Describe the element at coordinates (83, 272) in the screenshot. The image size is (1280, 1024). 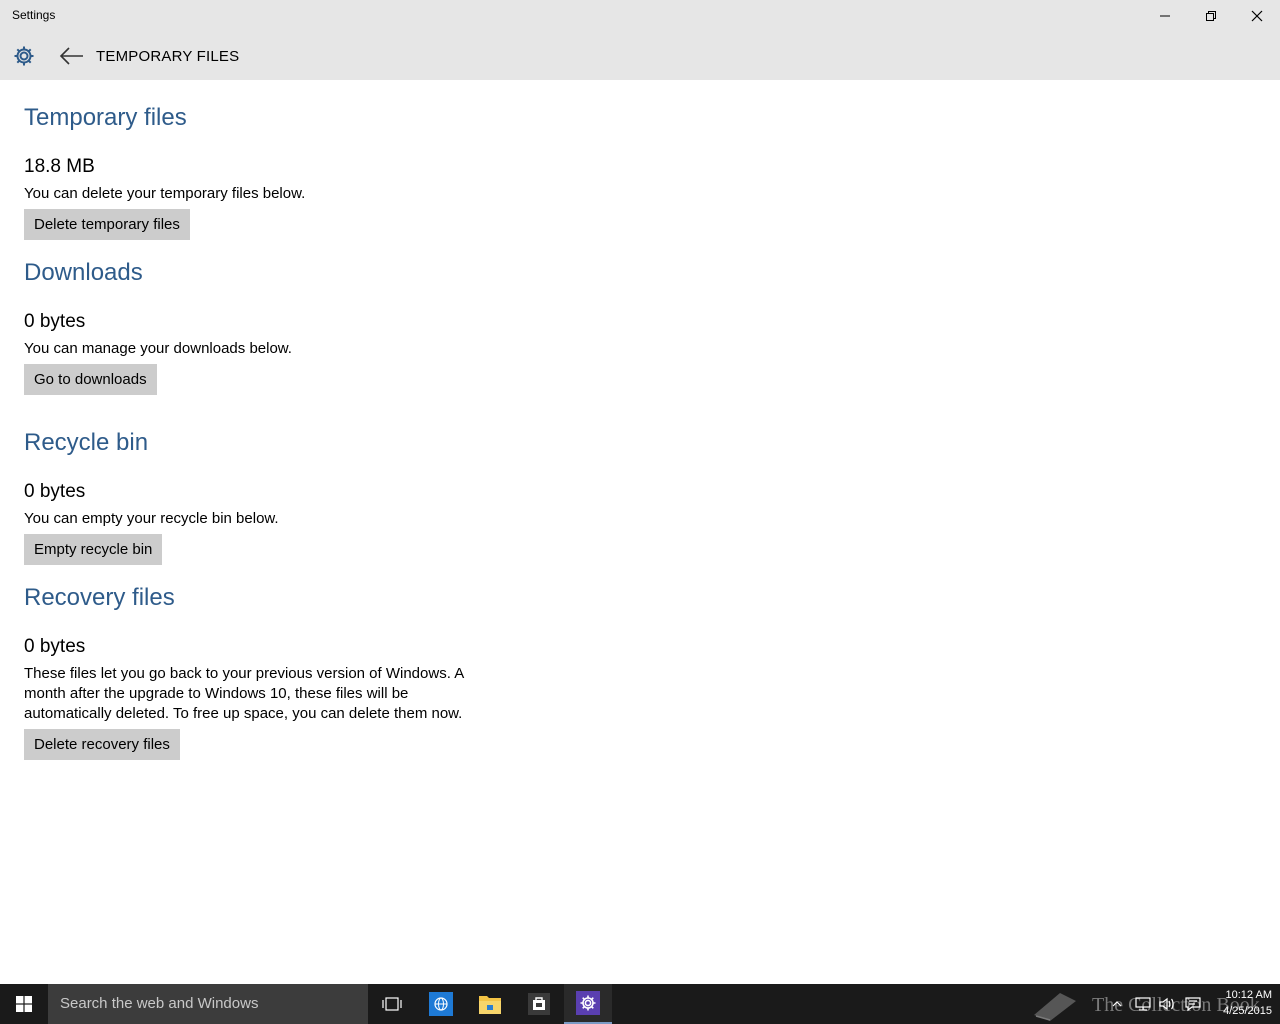
I see `section-title-downloads: Downloads` at that location.